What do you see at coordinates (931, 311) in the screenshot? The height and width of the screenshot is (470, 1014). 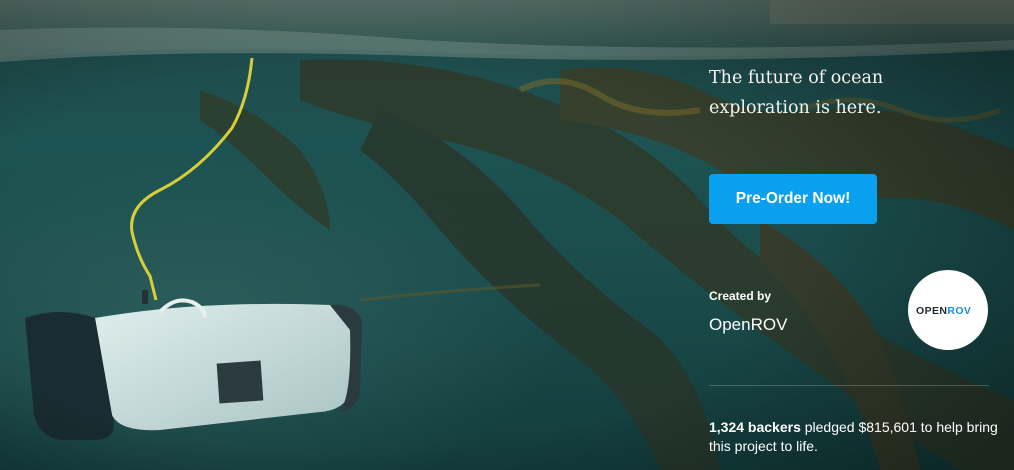 I see `logo-text-open: OPEN` at bounding box center [931, 311].